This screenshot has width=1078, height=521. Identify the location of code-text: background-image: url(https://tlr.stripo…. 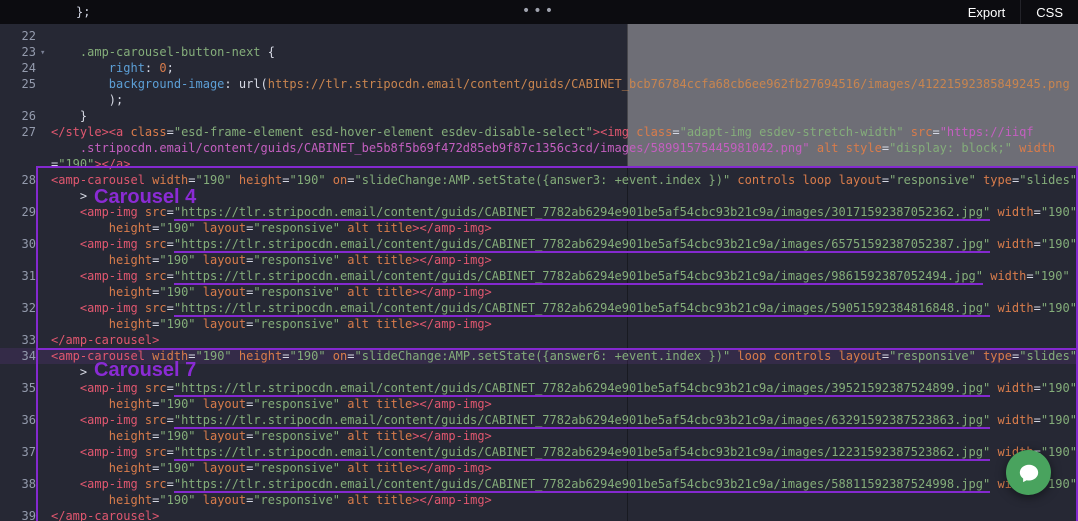
(560, 84).